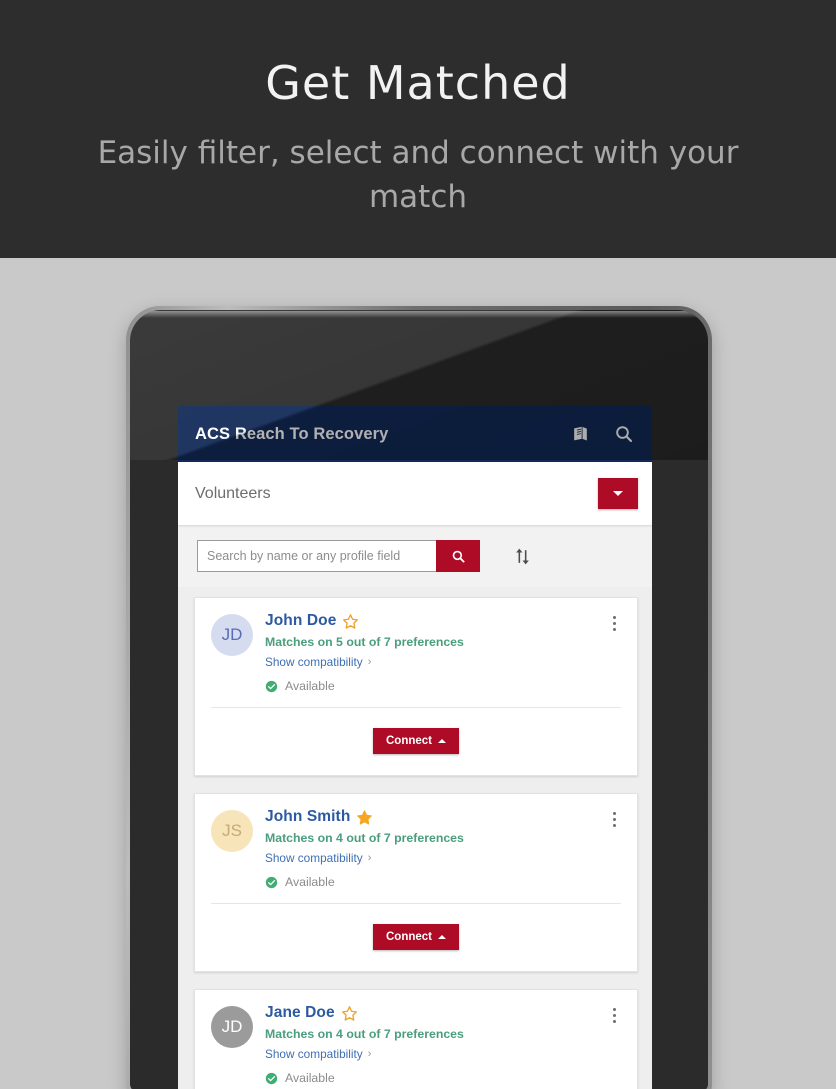 This screenshot has height=1089, width=836. I want to click on volunteer-name: John Doe, so click(301, 620).